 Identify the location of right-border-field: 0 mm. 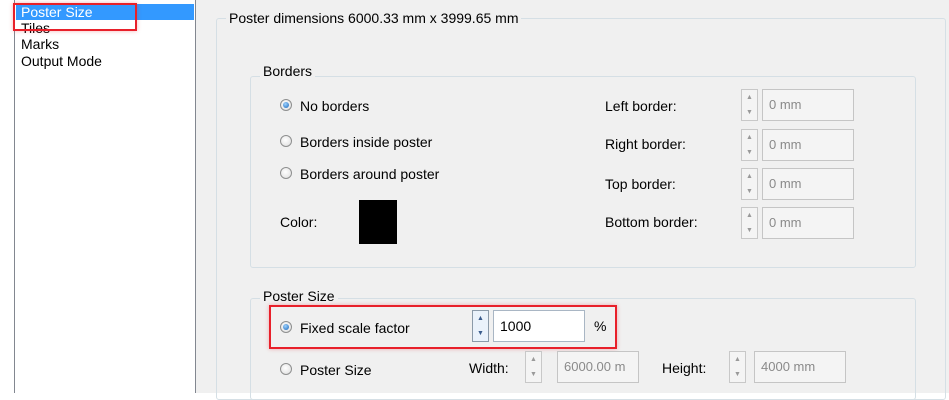
(808, 145).